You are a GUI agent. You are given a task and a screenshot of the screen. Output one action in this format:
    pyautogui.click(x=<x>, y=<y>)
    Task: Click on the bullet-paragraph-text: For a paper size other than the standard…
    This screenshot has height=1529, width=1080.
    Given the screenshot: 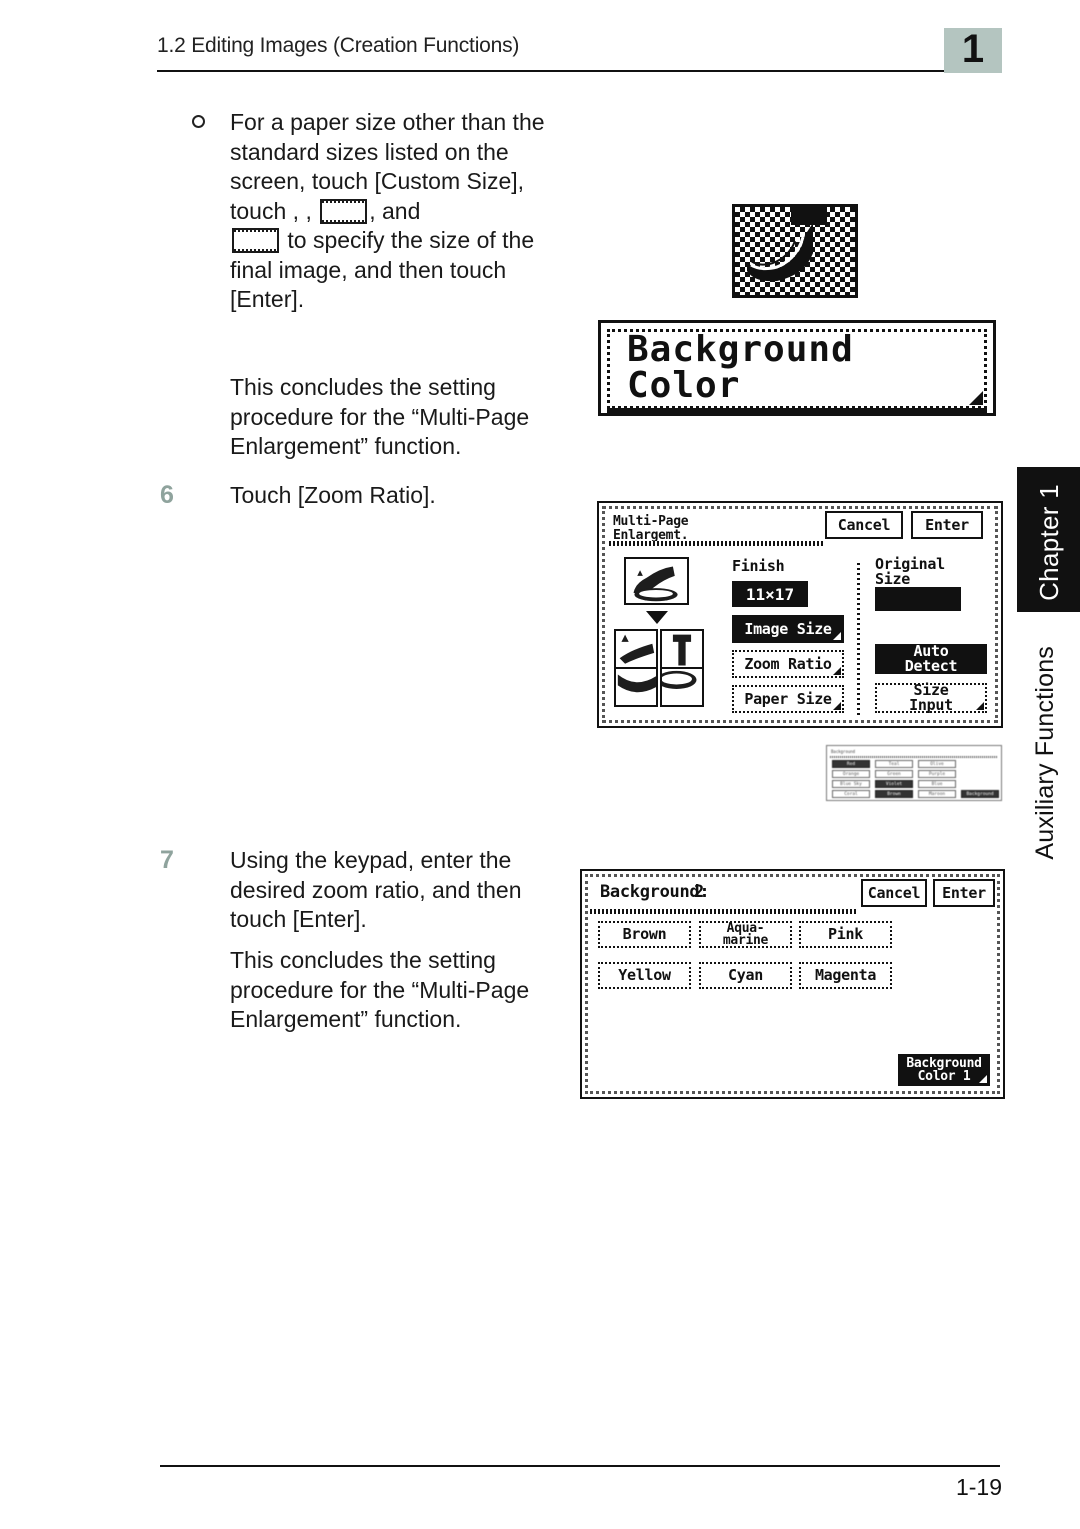 What is the action you would take?
    pyautogui.click(x=396, y=211)
    